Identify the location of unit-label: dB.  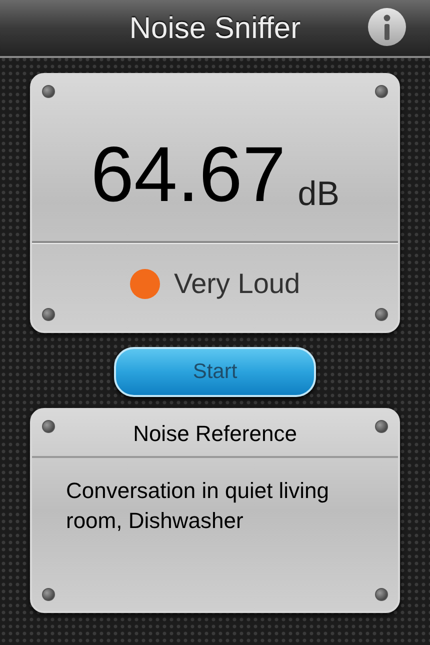
(319, 194).